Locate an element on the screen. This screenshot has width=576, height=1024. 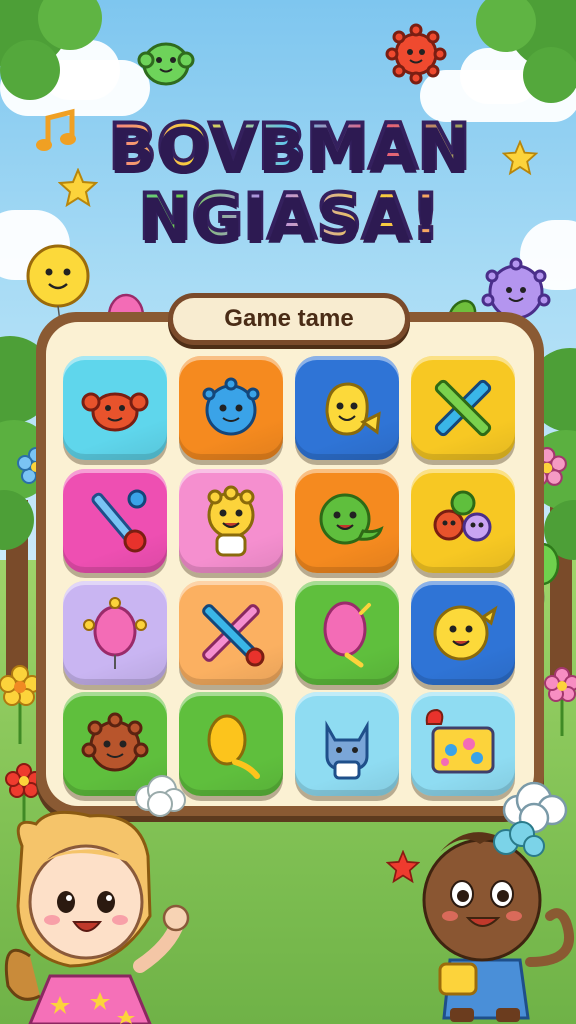
red-crab-icon is located at coordinates (115, 412).